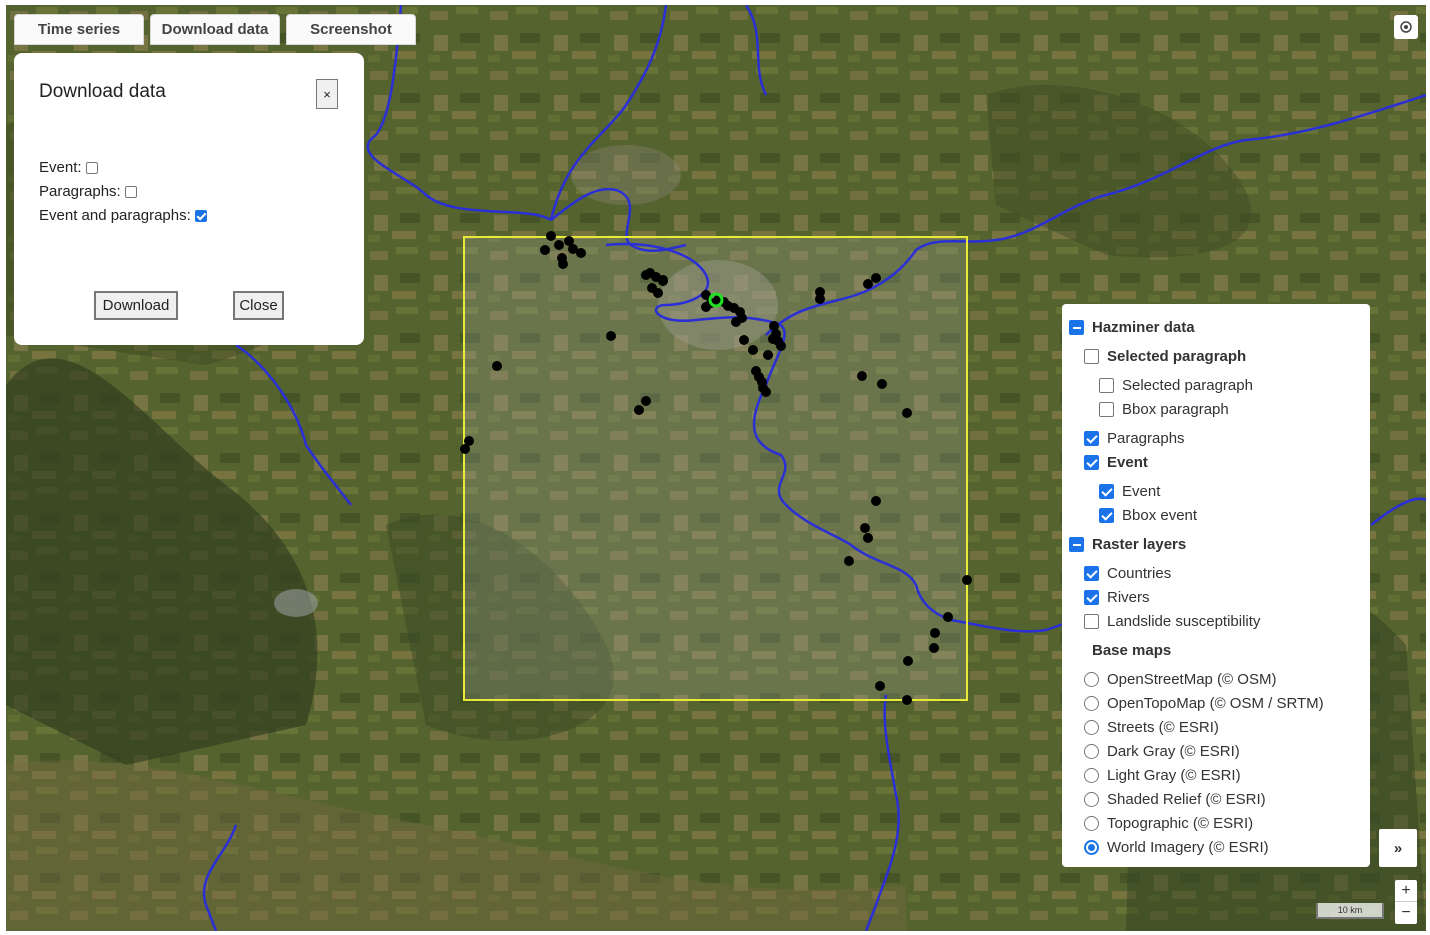 The width and height of the screenshot is (1430, 935). I want to click on expand-panel-button: », so click(1398, 848).